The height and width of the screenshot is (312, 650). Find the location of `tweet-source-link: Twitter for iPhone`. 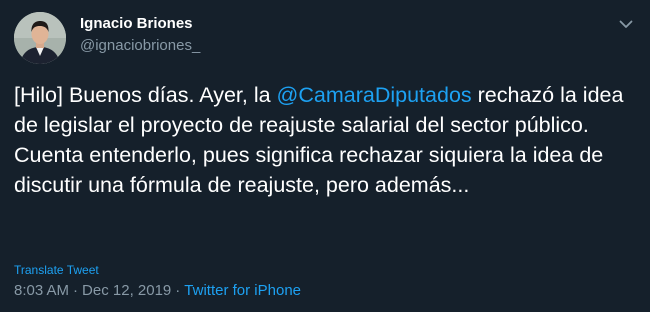

tweet-source-link: Twitter for iPhone is located at coordinates (242, 290).